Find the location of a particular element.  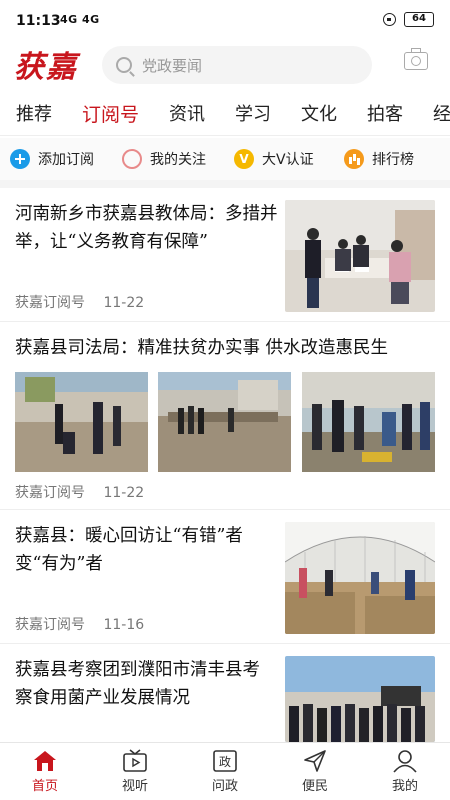

tab-study: 学习 is located at coordinates (252, 113).